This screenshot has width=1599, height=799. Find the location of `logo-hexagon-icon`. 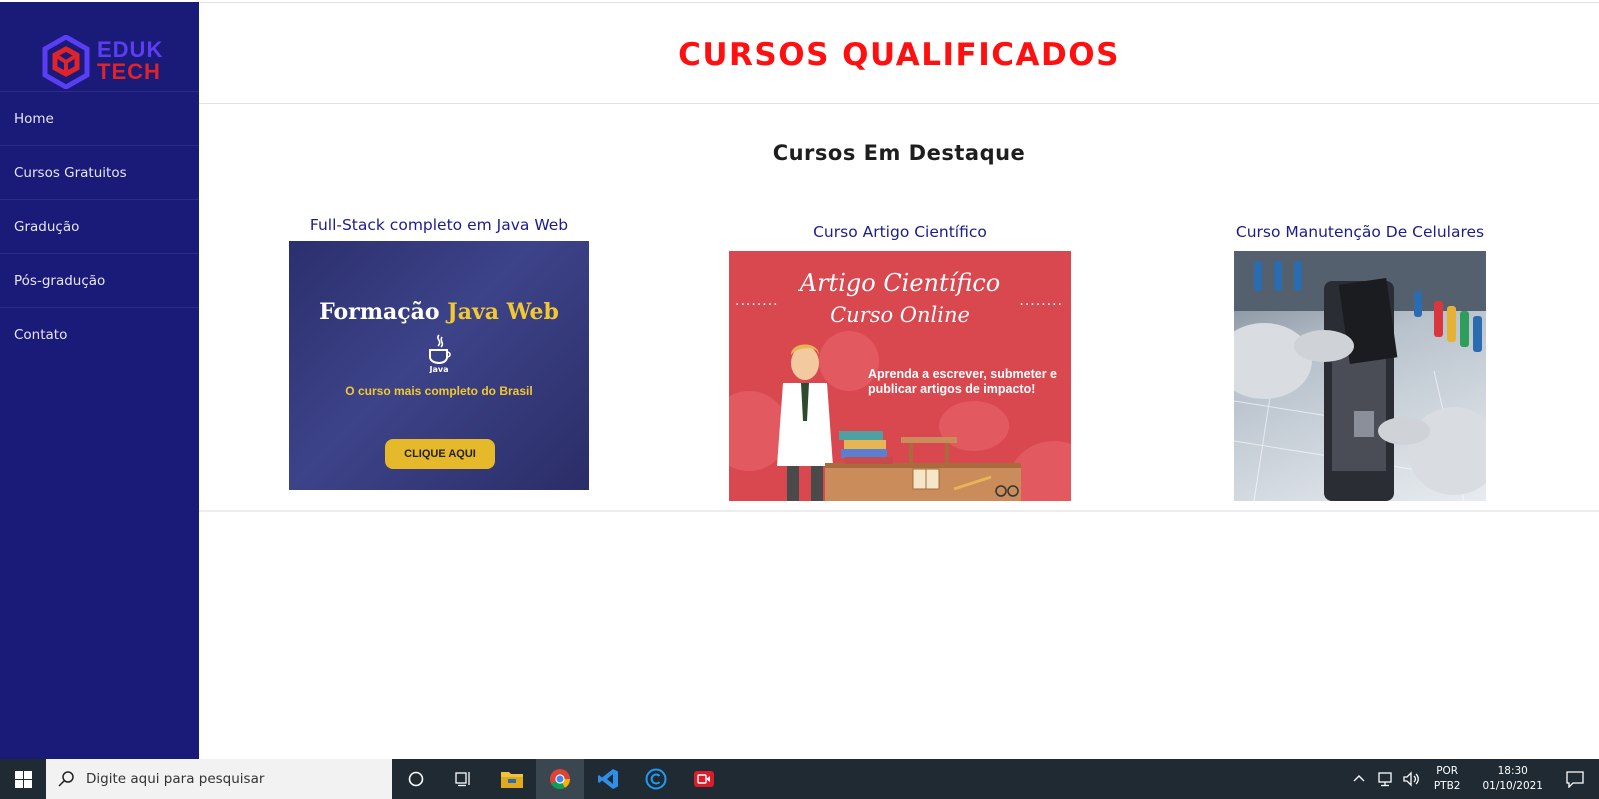

logo-hexagon-icon is located at coordinates (66, 62).